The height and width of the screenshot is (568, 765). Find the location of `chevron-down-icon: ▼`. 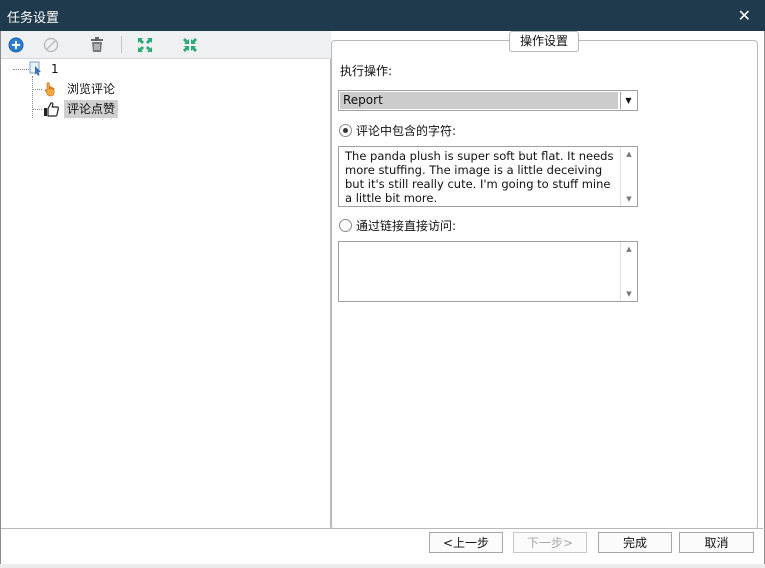

chevron-down-icon: ▼ is located at coordinates (628, 100).